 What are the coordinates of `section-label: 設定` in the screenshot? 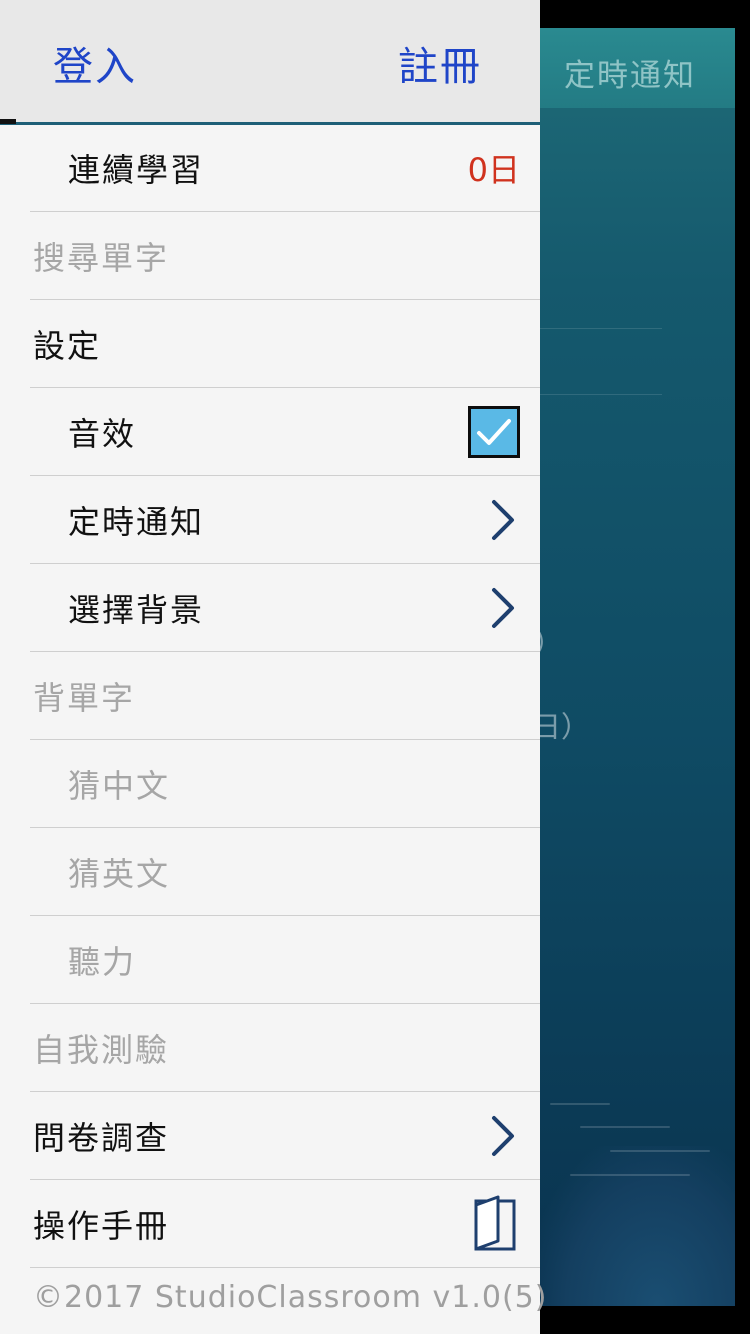 It's located at (67, 346).